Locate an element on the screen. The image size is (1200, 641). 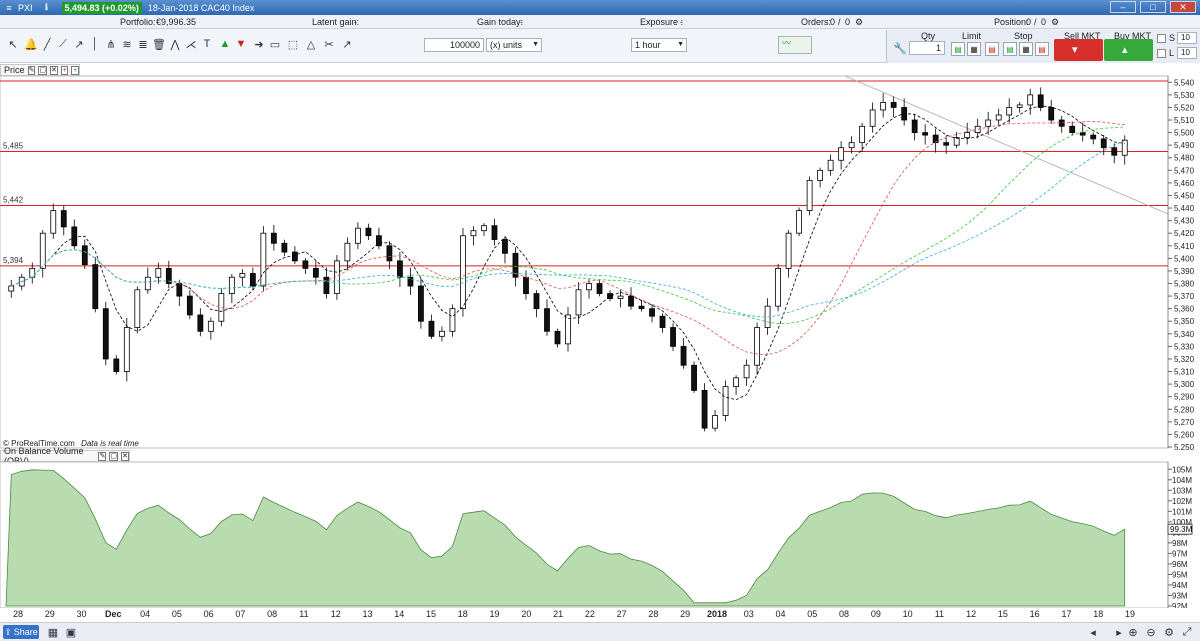
l-checkbox is located at coordinates (1161, 53).